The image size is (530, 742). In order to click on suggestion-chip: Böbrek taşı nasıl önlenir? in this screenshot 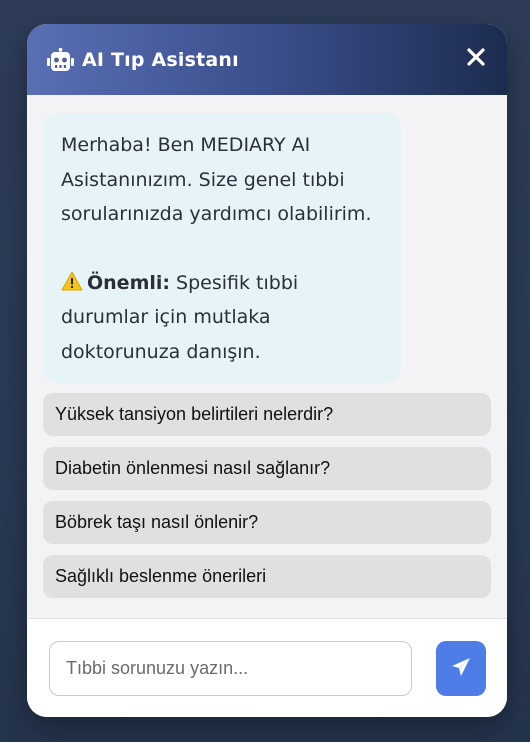, I will do `click(267, 522)`.